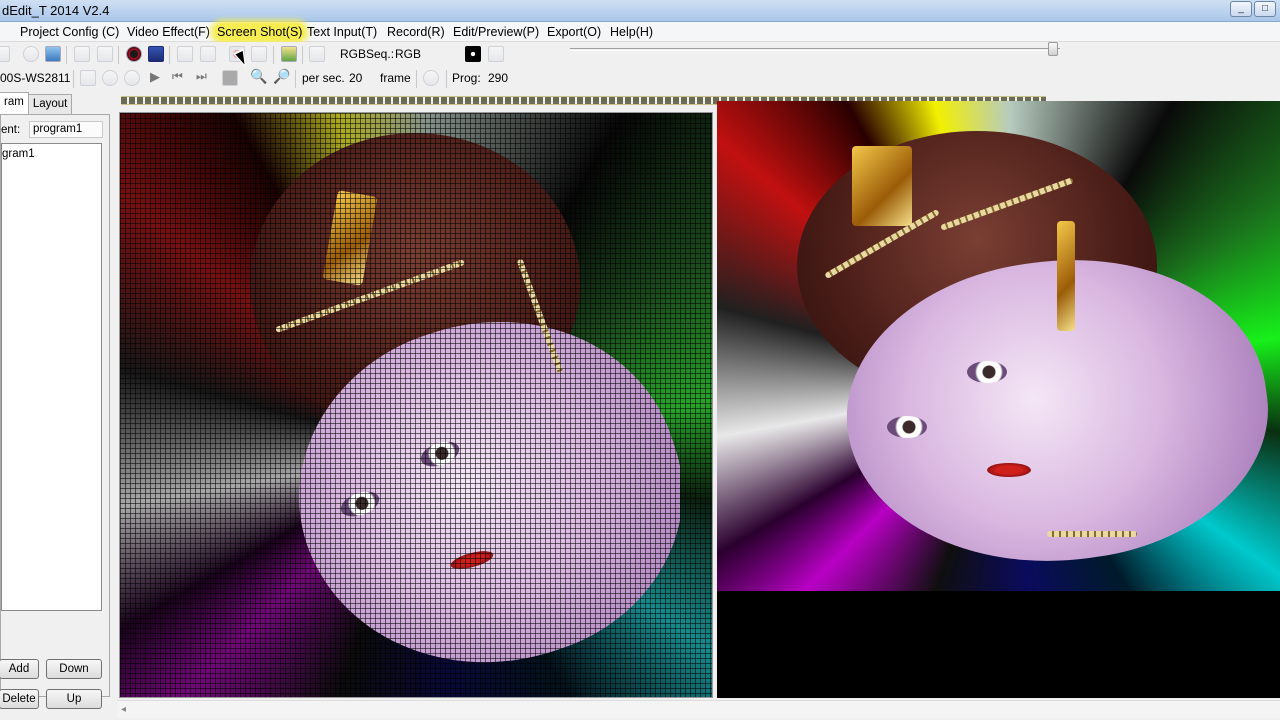 The height and width of the screenshot is (720, 1280). What do you see at coordinates (395, 78) in the screenshot?
I see `frame-label: frame` at bounding box center [395, 78].